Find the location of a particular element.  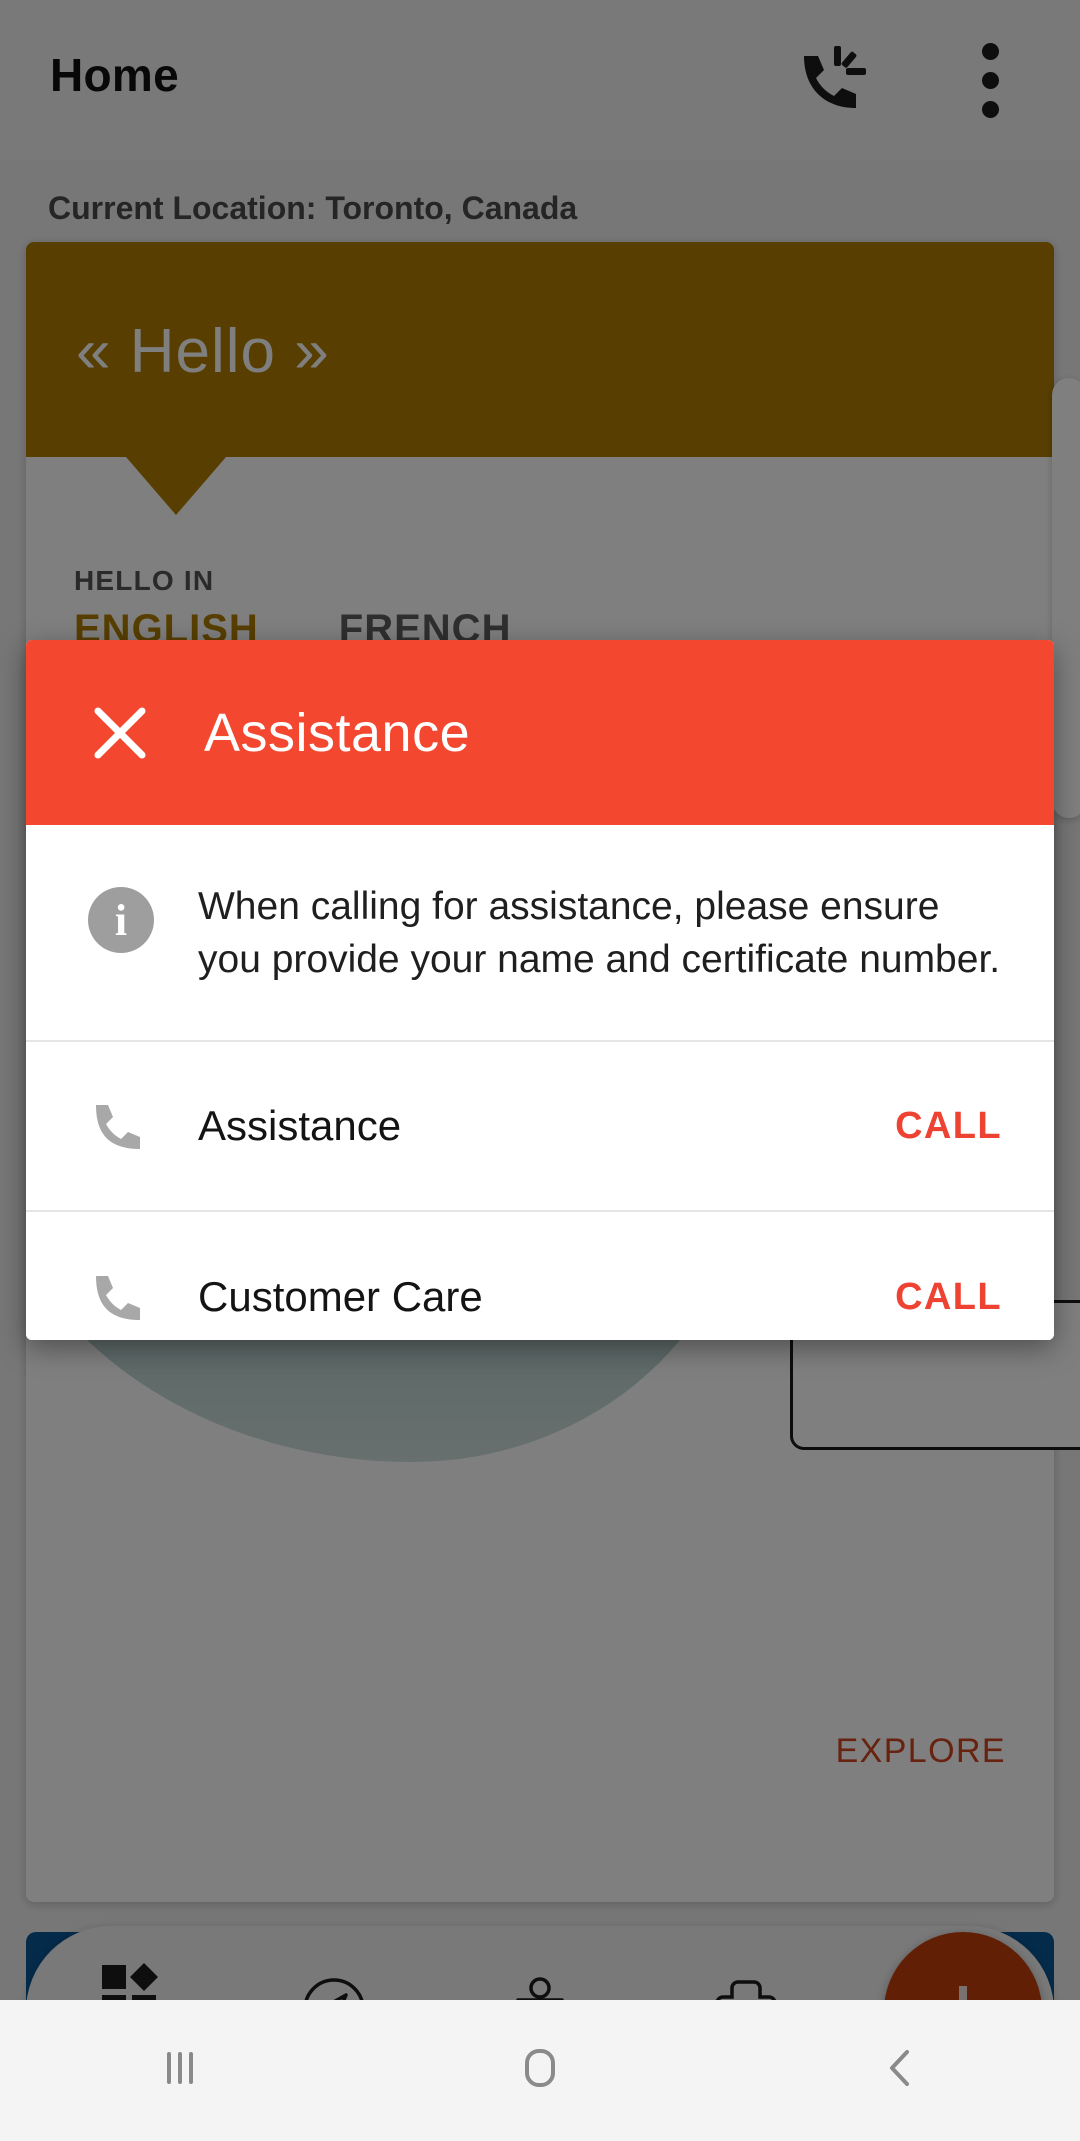

hello-bubble: « Hello » is located at coordinates (540, 349).